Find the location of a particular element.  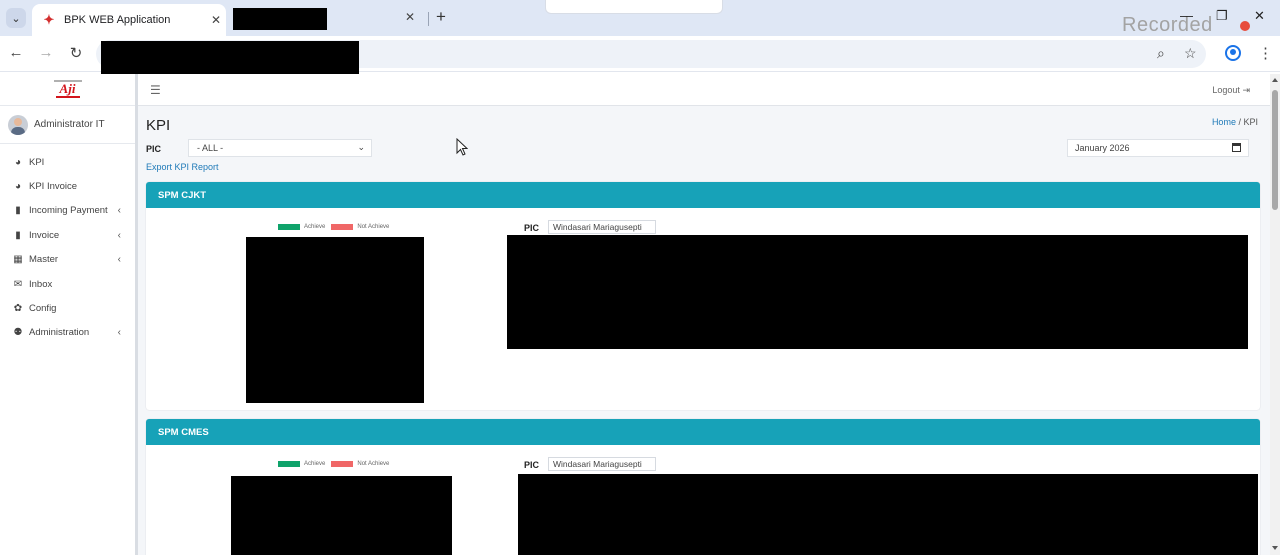

file-icon: ▮ is located at coordinates (18, 235).